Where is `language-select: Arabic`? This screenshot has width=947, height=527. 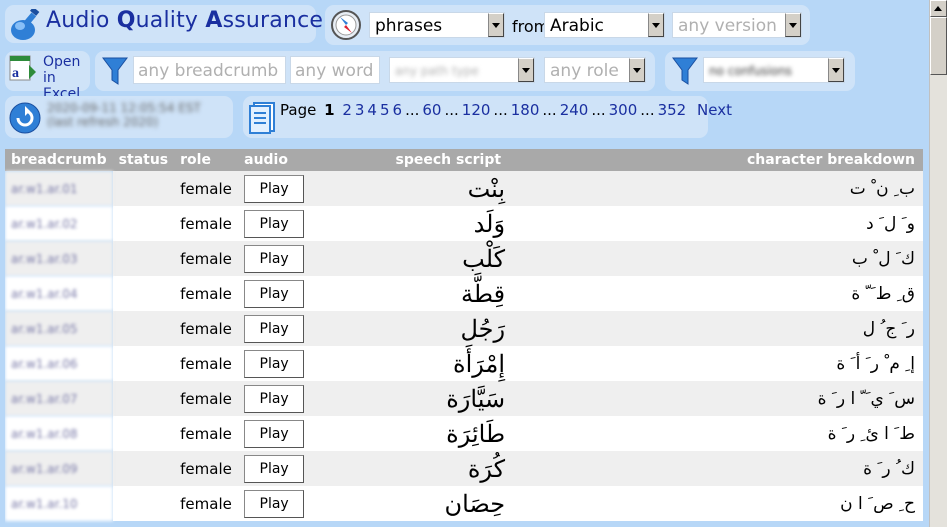
language-select: Arabic is located at coordinates (604, 25).